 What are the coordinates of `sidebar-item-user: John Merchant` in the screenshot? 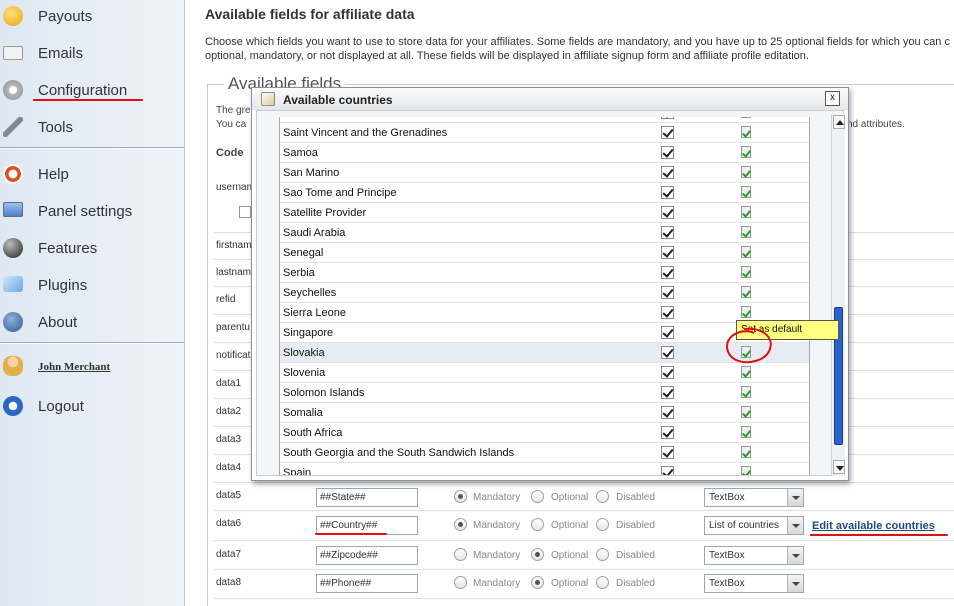 It's located at (92, 366).